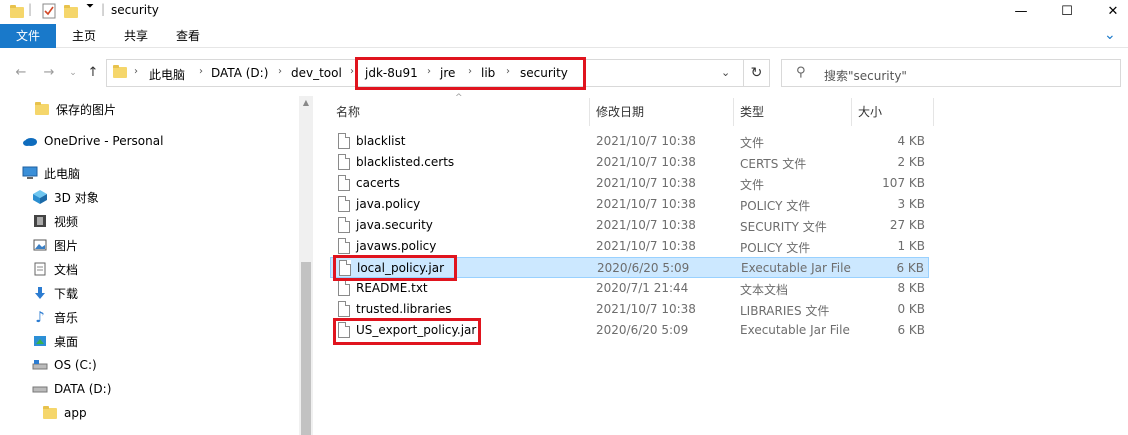 This screenshot has height=435, width=1128. What do you see at coordinates (75, 413) in the screenshot?
I see `sidebar-item-label: app` at bounding box center [75, 413].